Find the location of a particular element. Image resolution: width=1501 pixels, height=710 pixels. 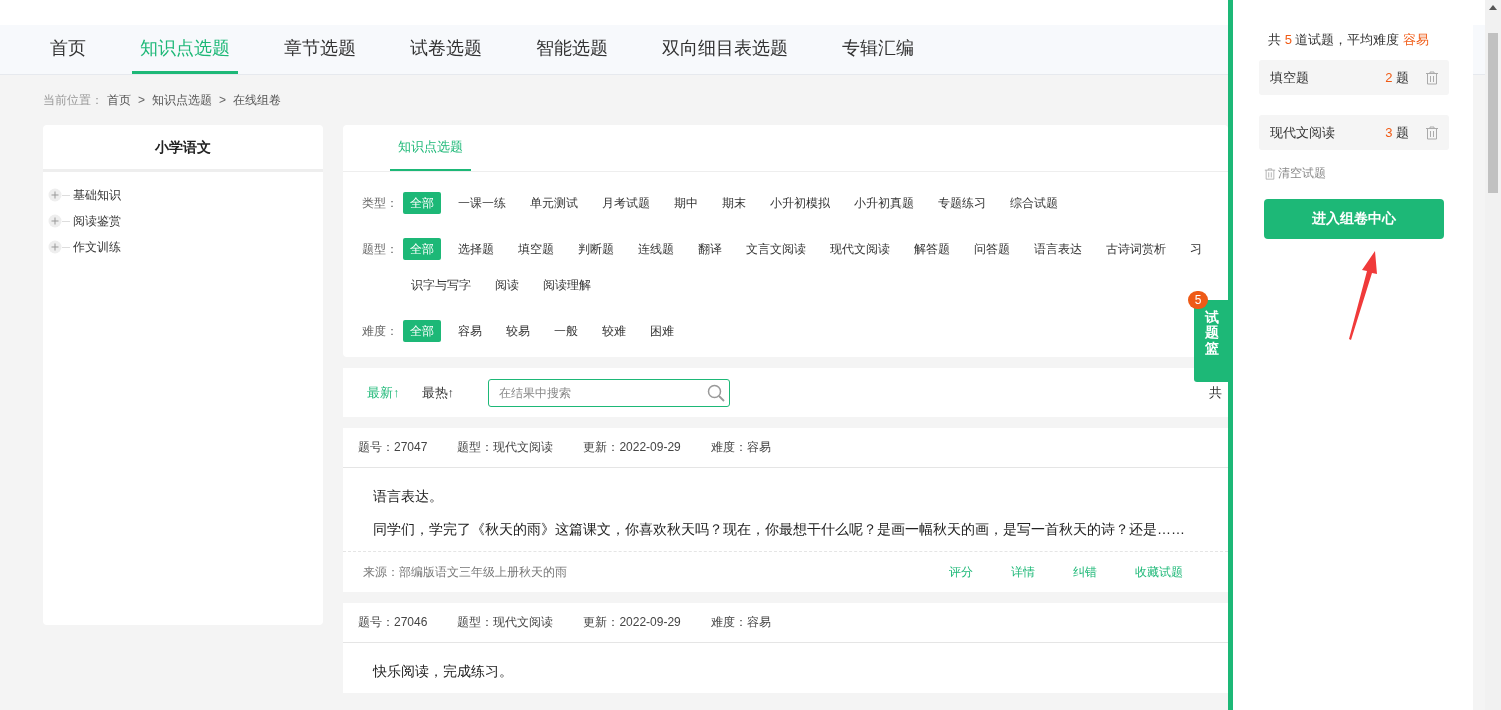

filter-option: 较易 is located at coordinates (518, 331).